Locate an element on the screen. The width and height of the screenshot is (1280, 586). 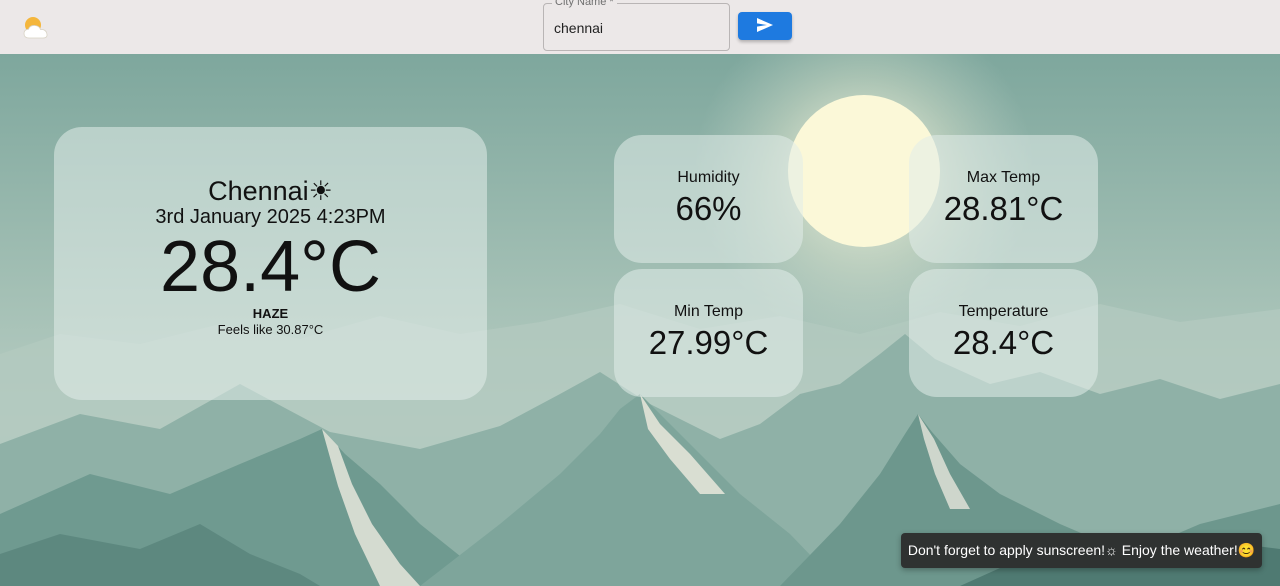
temperature-label: Temperature is located at coordinates (1003, 311).